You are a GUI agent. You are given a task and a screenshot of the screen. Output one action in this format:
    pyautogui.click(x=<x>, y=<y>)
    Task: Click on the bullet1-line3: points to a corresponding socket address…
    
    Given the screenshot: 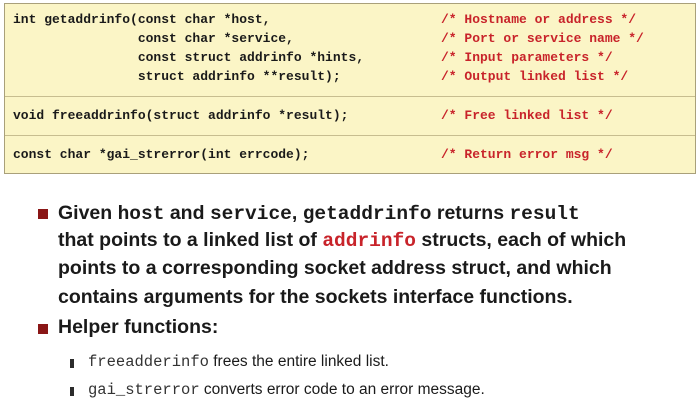 What is the action you would take?
    pyautogui.click(x=335, y=268)
    